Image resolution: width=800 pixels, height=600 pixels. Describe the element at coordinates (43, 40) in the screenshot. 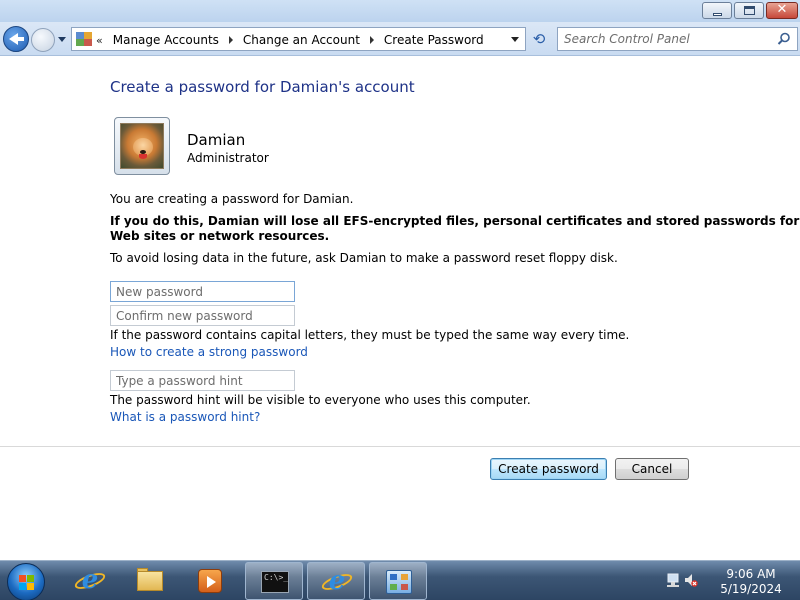

I see `forward-button` at that location.